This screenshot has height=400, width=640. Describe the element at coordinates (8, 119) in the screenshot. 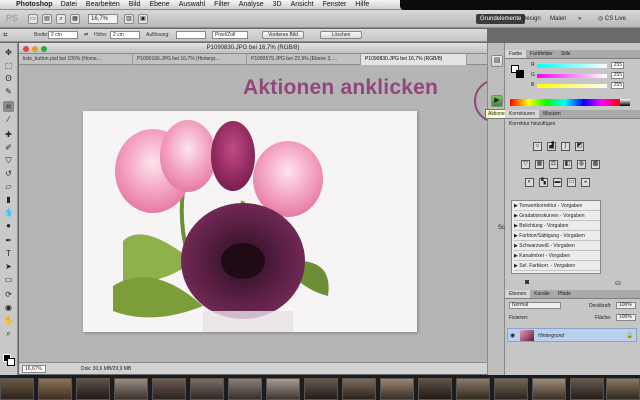

I see `eyedropper-tool-icon: ⁄` at that location.